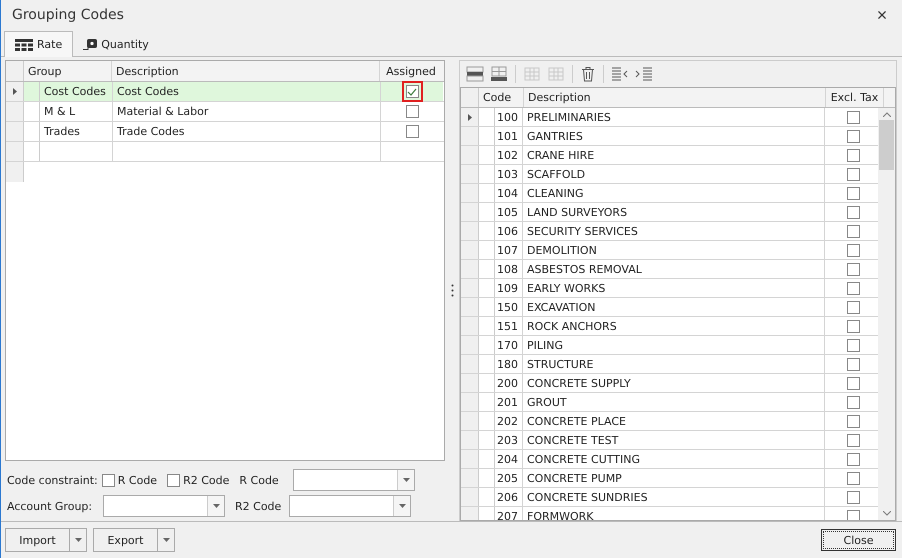  Describe the element at coordinates (46, 540) in the screenshot. I see `import-button: Import` at that location.